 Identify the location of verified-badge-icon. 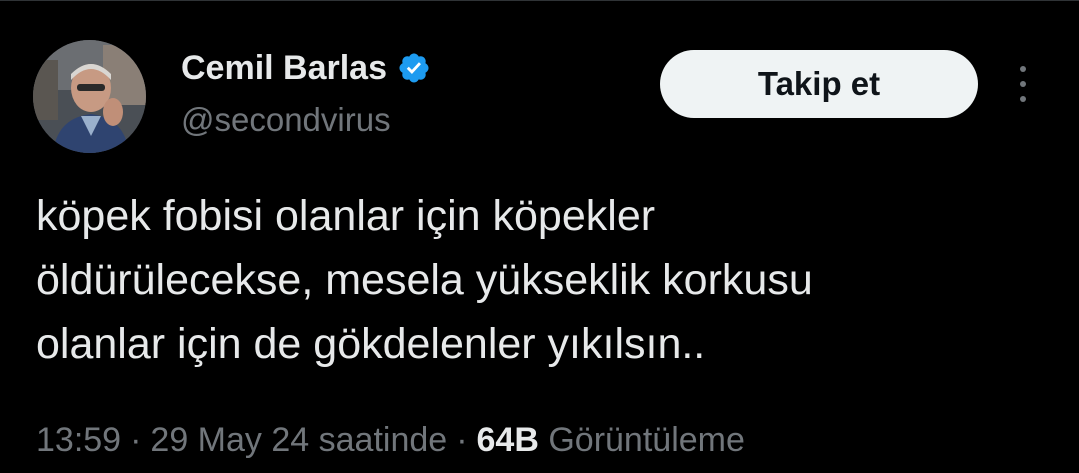
(414, 68).